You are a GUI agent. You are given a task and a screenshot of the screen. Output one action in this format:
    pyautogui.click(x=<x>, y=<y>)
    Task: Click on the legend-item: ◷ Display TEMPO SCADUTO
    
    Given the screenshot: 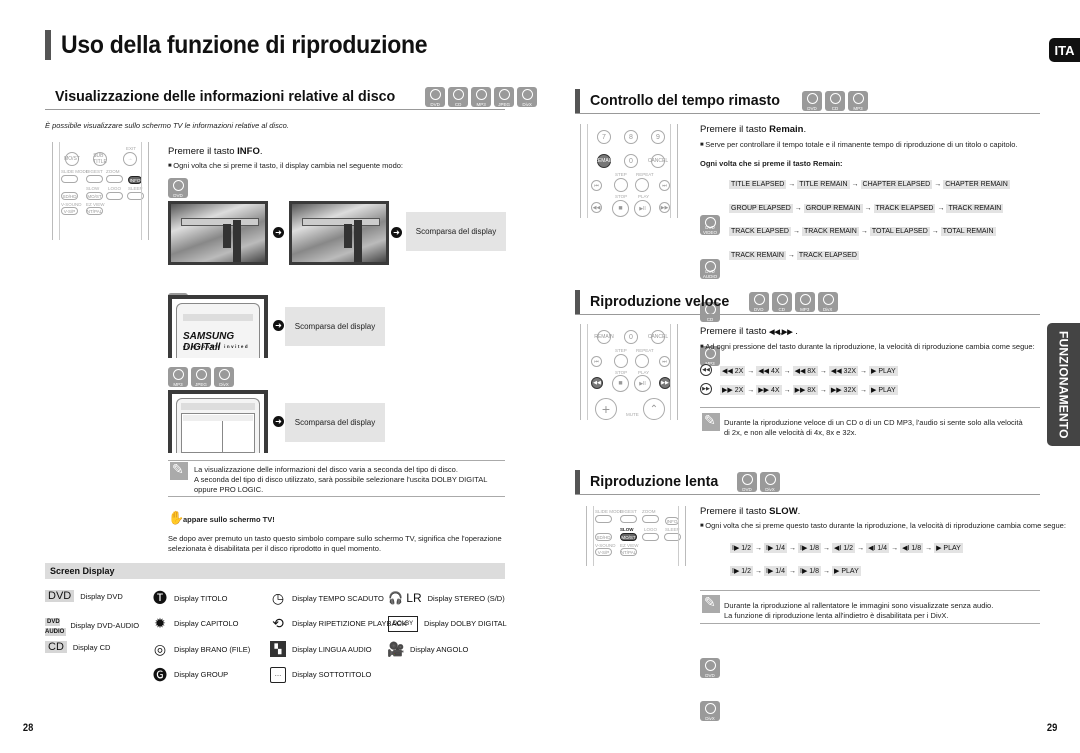 What is the action you would take?
    pyautogui.click(x=327, y=597)
    